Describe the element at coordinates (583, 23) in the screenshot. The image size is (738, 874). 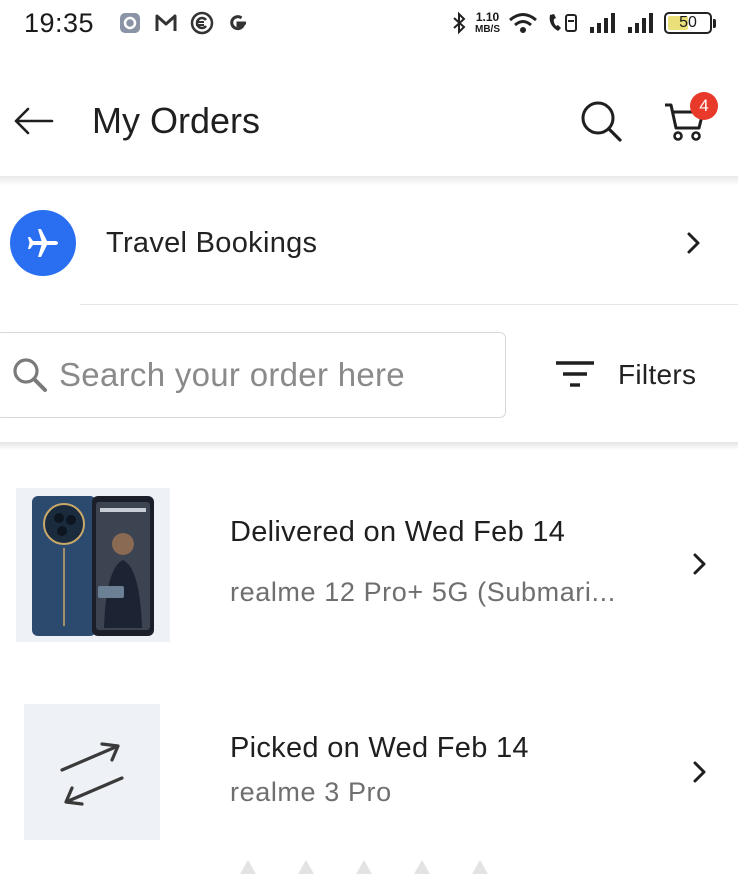
I see `system-icons: 1.10 MB/S 50` at that location.